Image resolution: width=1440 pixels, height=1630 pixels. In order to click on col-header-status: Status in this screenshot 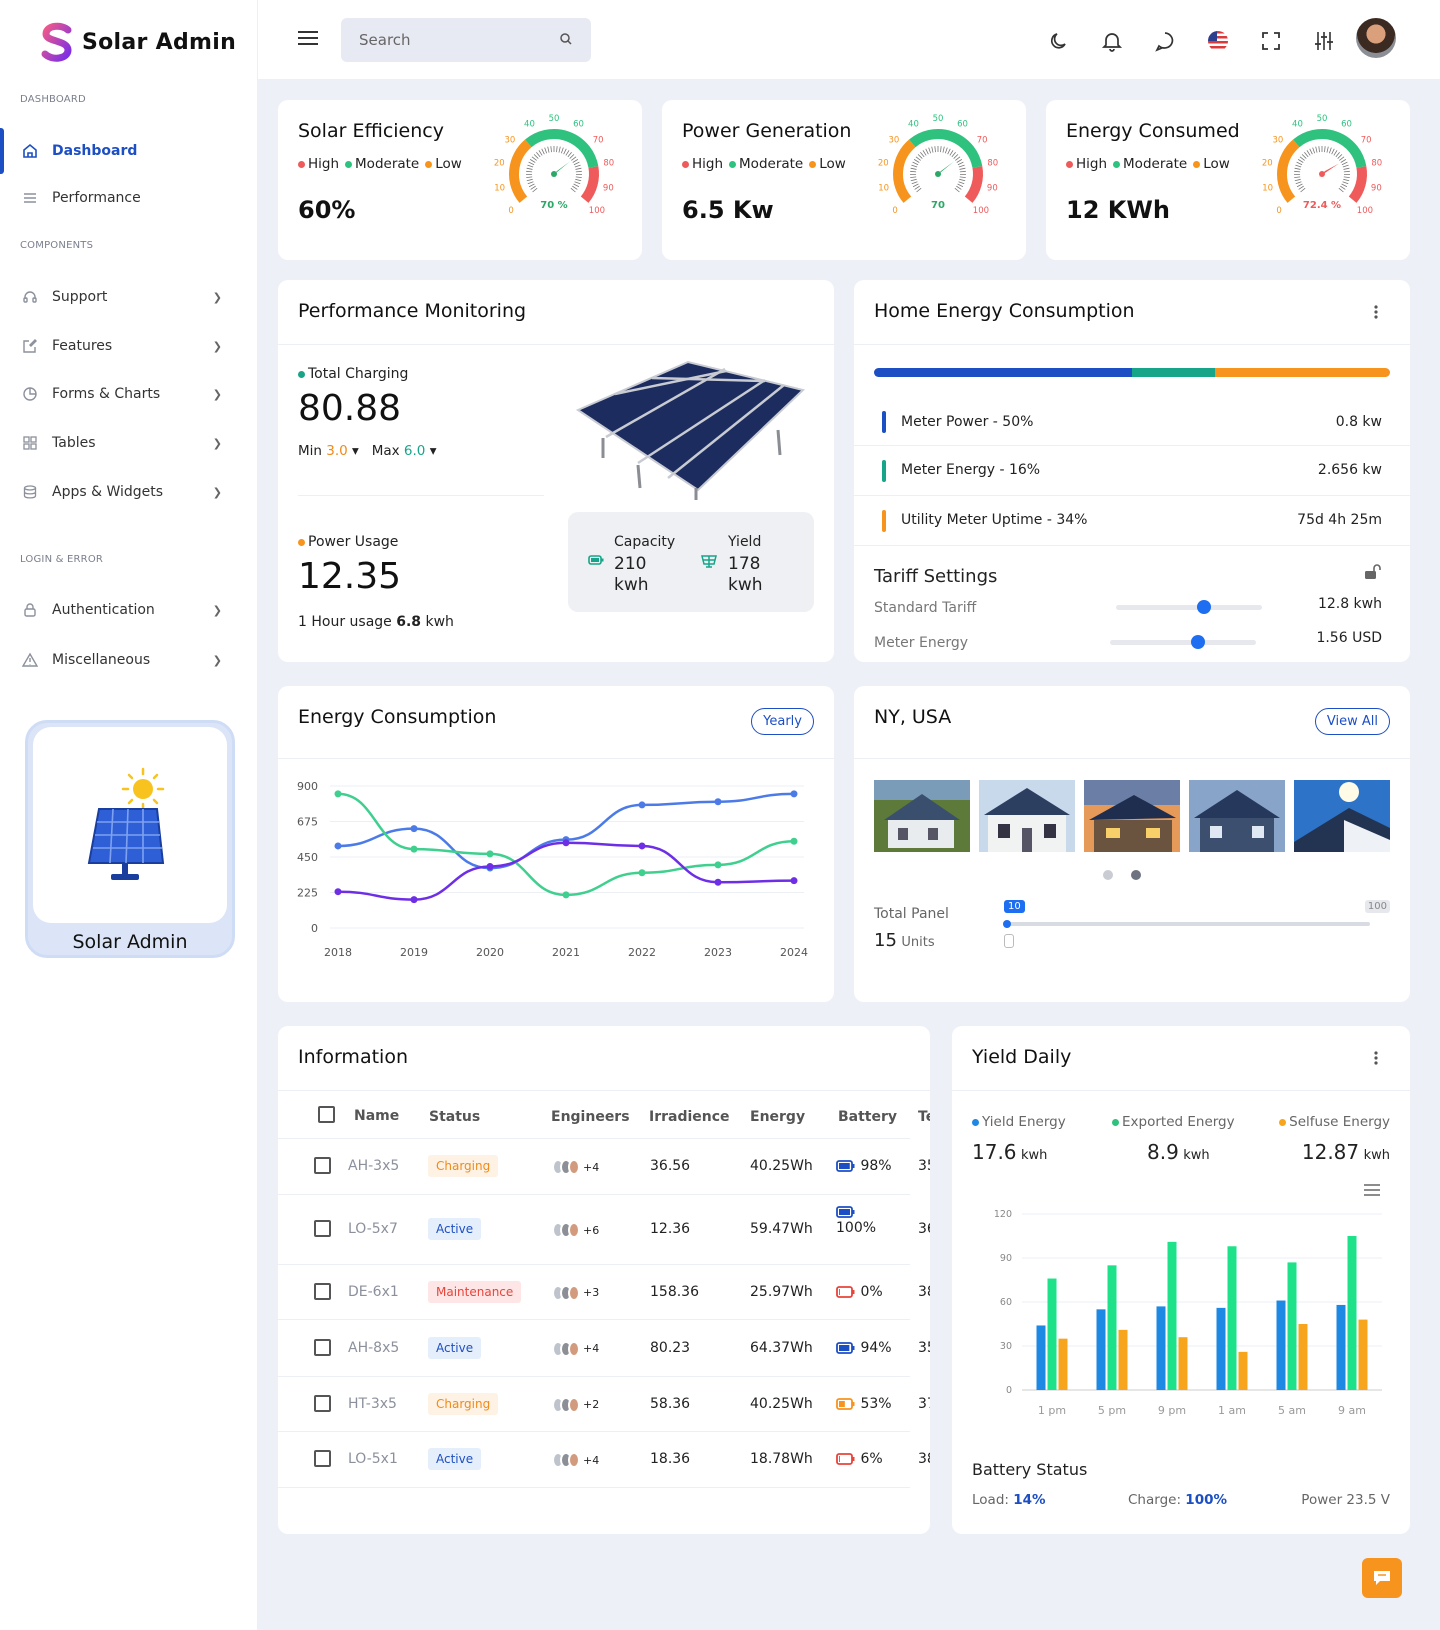, I will do `click(454, 1117)`.